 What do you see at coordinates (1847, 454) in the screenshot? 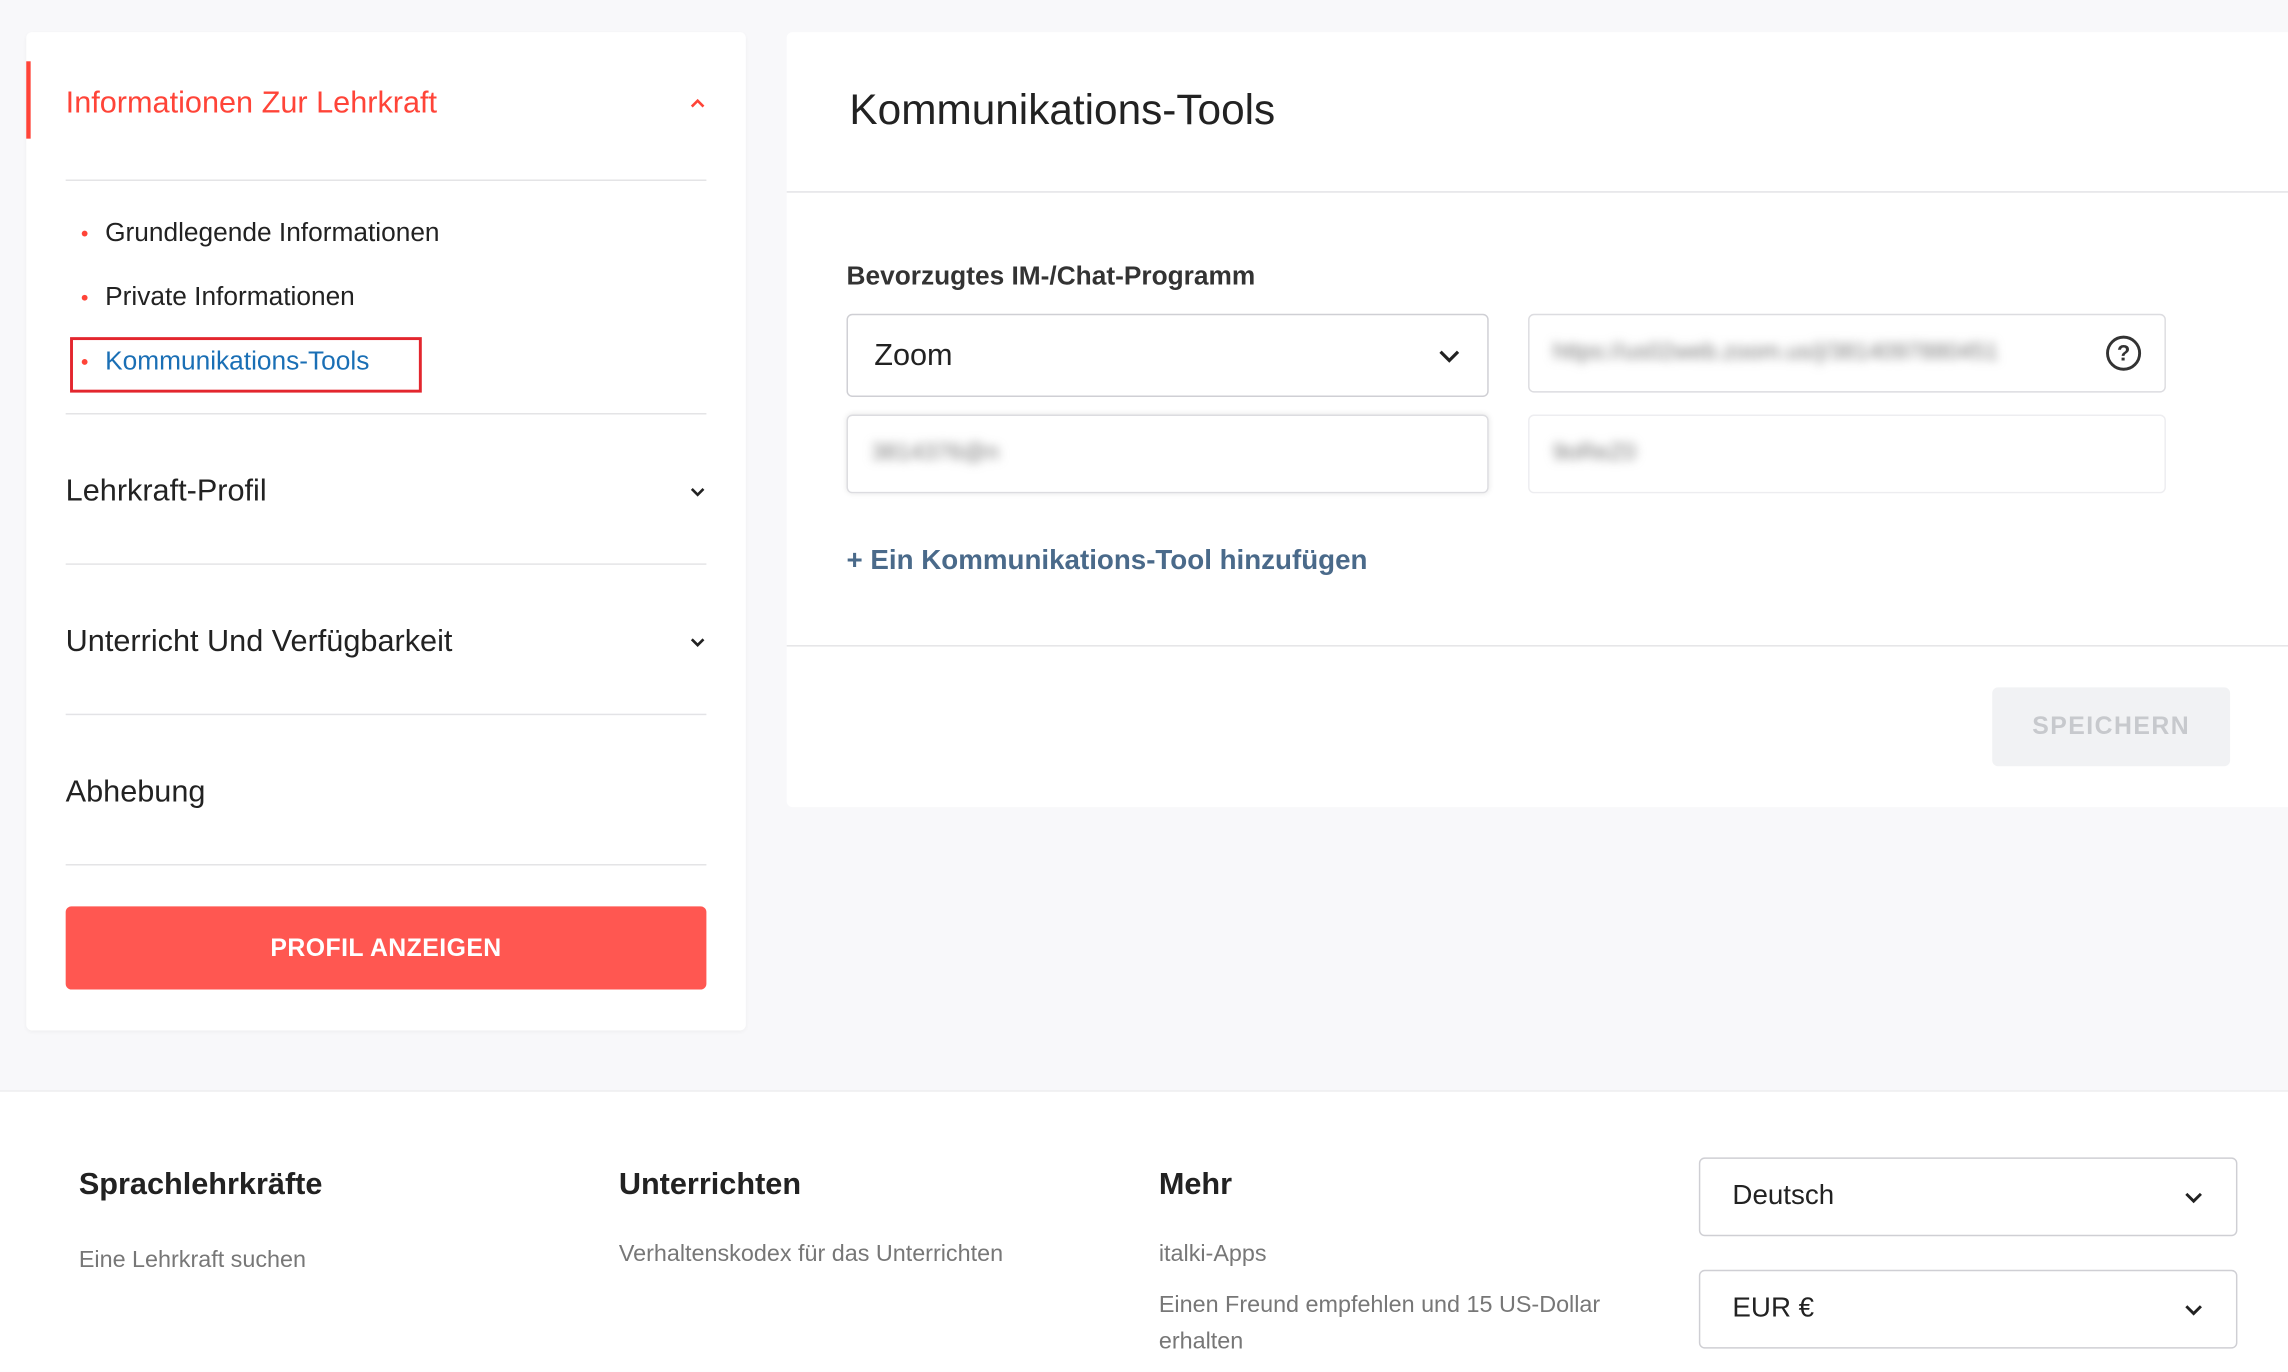
I see `passcode-input: 9oReZ0` at bounding box center [1847, 454].